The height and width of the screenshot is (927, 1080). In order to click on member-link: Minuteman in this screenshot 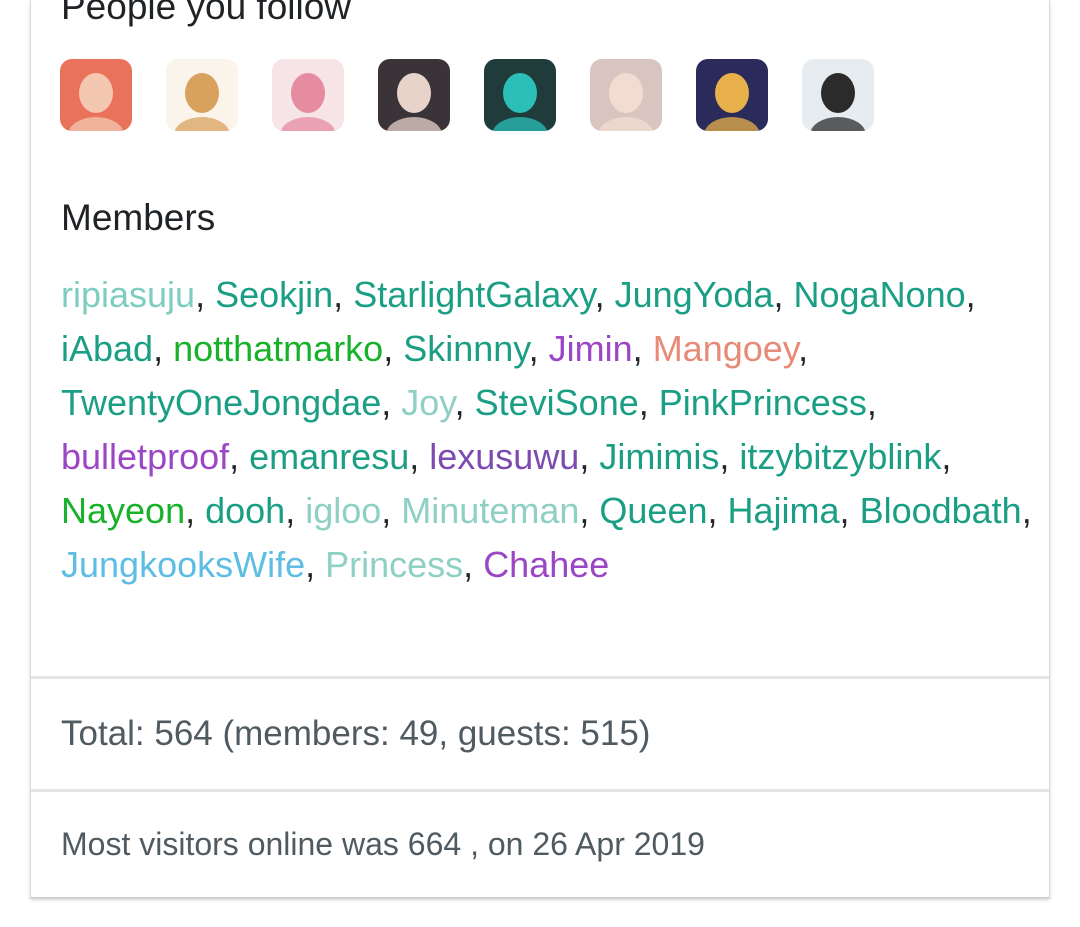, I will do `click(490, 510)`.